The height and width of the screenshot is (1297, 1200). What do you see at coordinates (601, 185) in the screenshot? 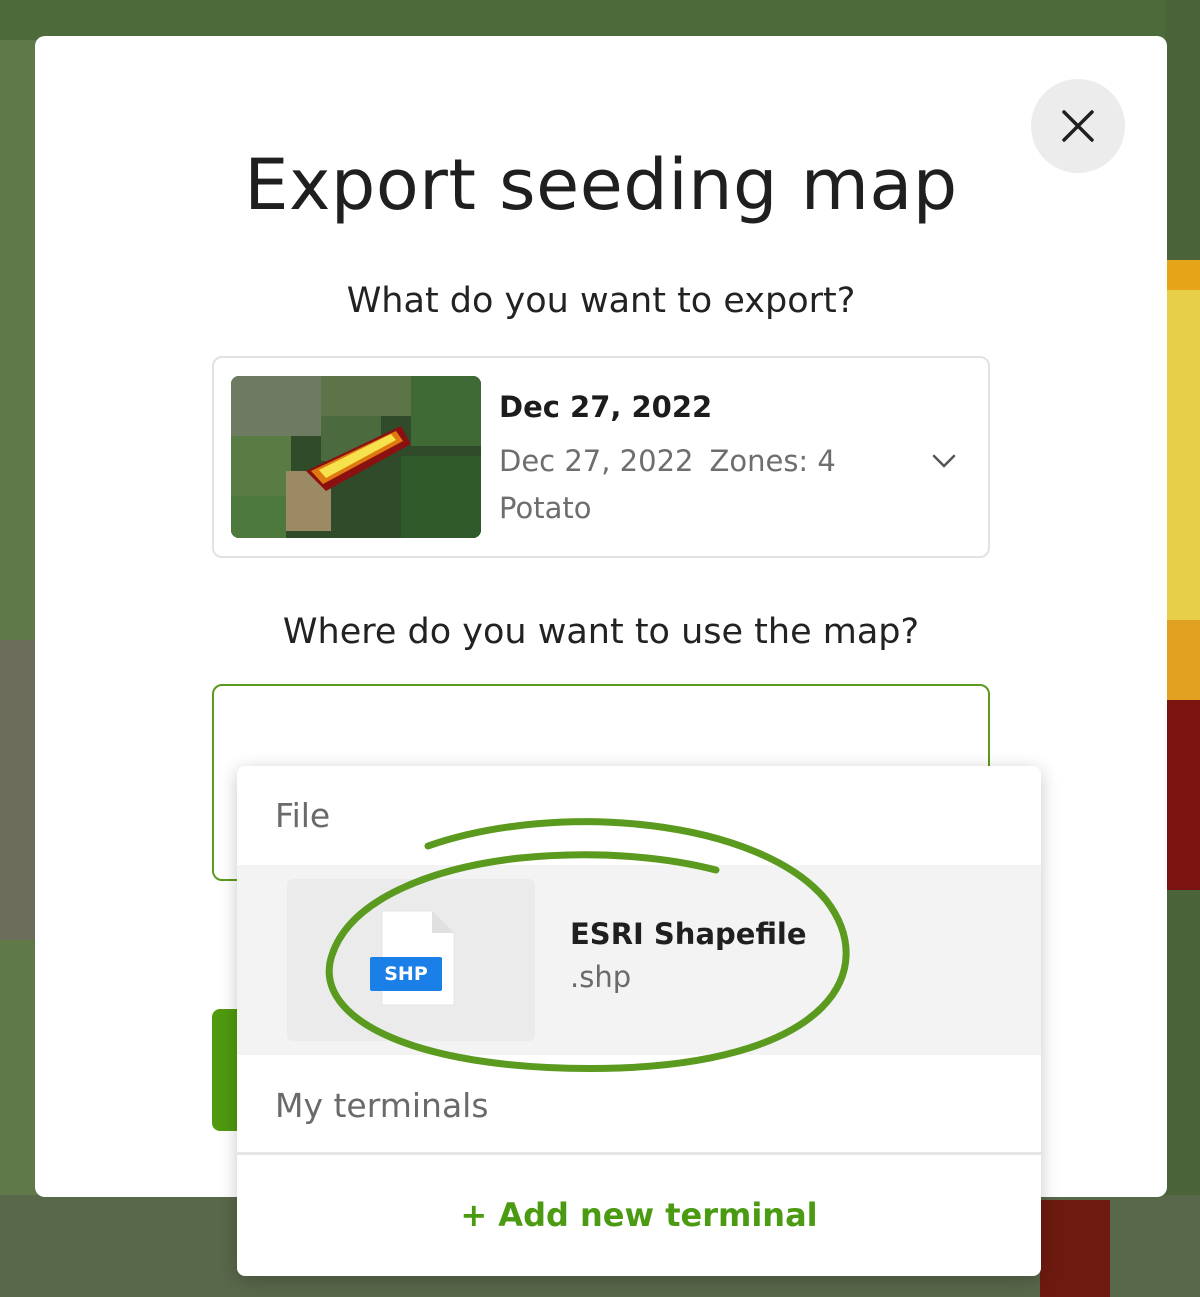
I see `modal-title: Export seeding map` at bounding box center [601, 185].